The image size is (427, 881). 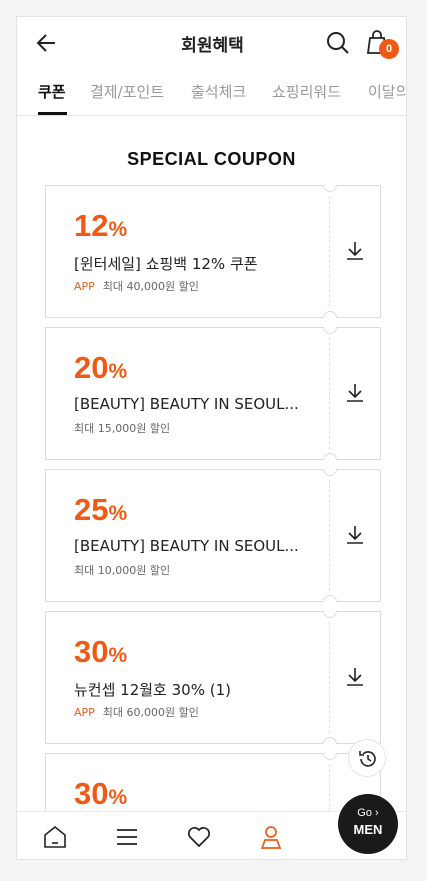 I want to click on header: 회원혜택 0, so click(x=211, y=43).